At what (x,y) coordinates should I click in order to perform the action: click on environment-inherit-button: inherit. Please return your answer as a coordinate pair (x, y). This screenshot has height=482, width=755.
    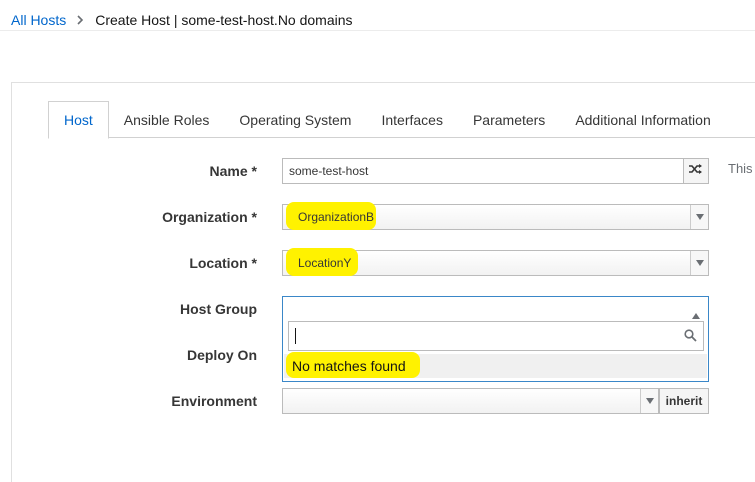
    Looking at the image, I should click on (684, 401).